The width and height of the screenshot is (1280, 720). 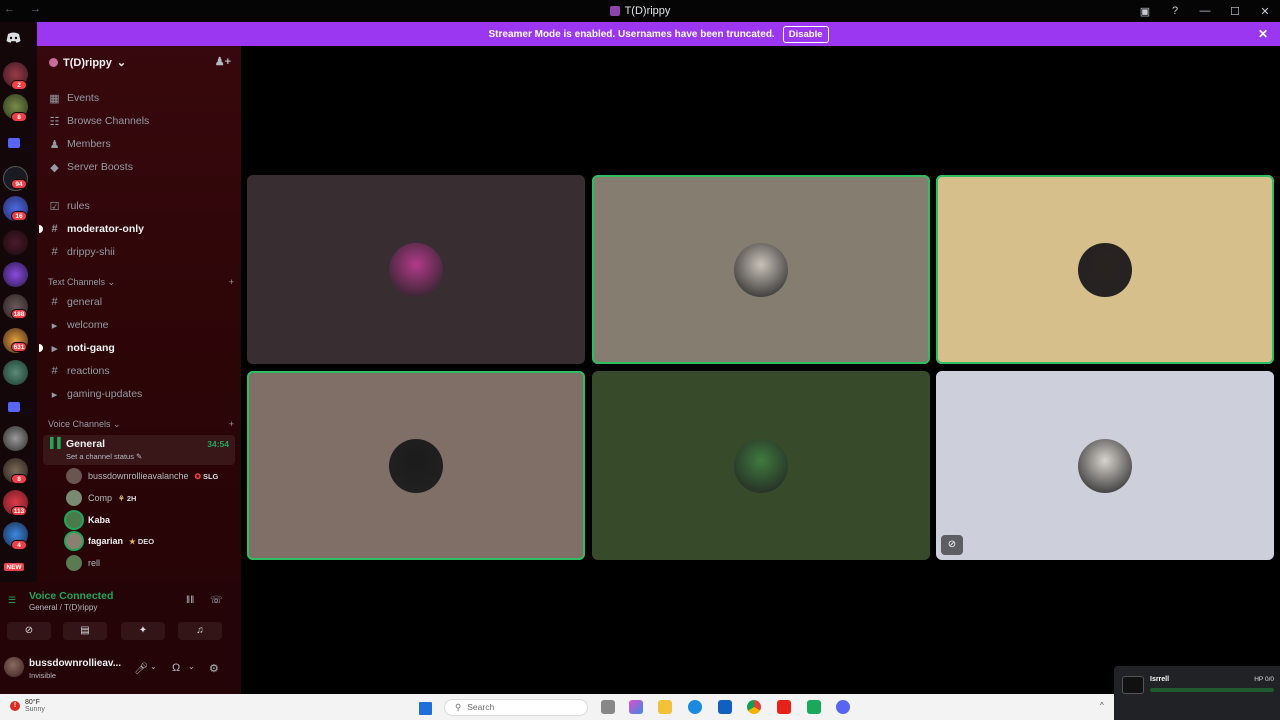 What do you see at coordinates (1160, 679) in the screenshot?
I see `overlay-player-name: Isrrell` at bounding box center [1160, 679].